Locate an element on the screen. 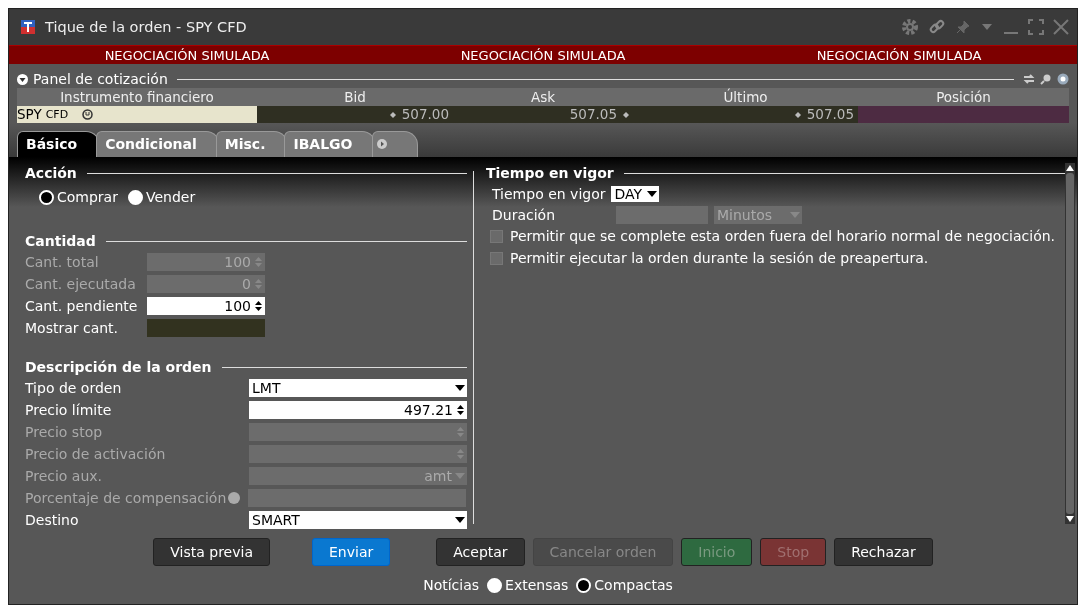  search-icon is located at coordinates (1046, 79).